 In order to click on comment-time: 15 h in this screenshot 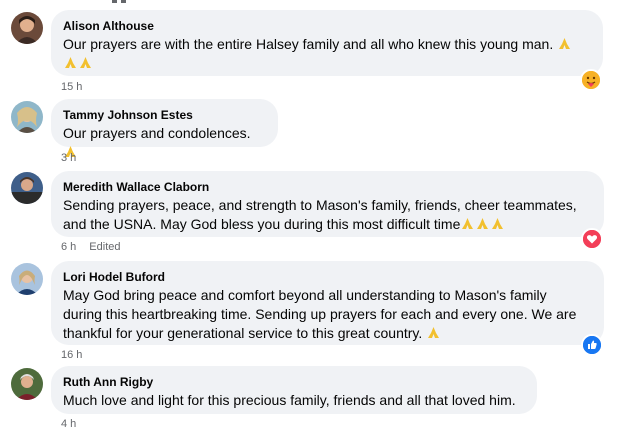, I will do `click(71, 87)`.